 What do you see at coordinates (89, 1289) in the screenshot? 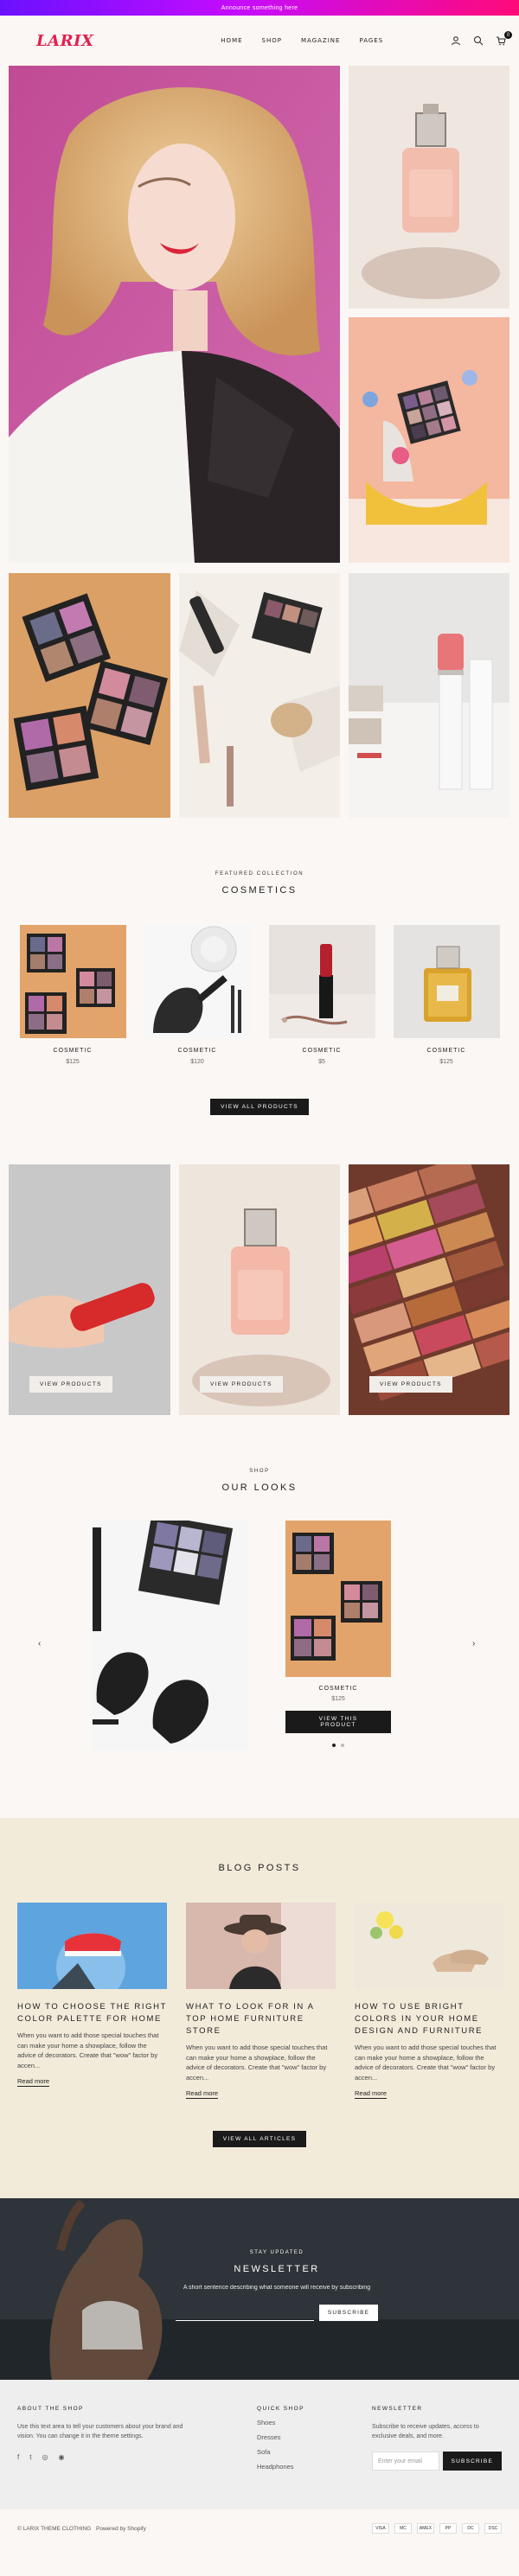
I see `collection-lipstick-tile: VIEW PRODUCTS` at bounding box center [89, 1289].